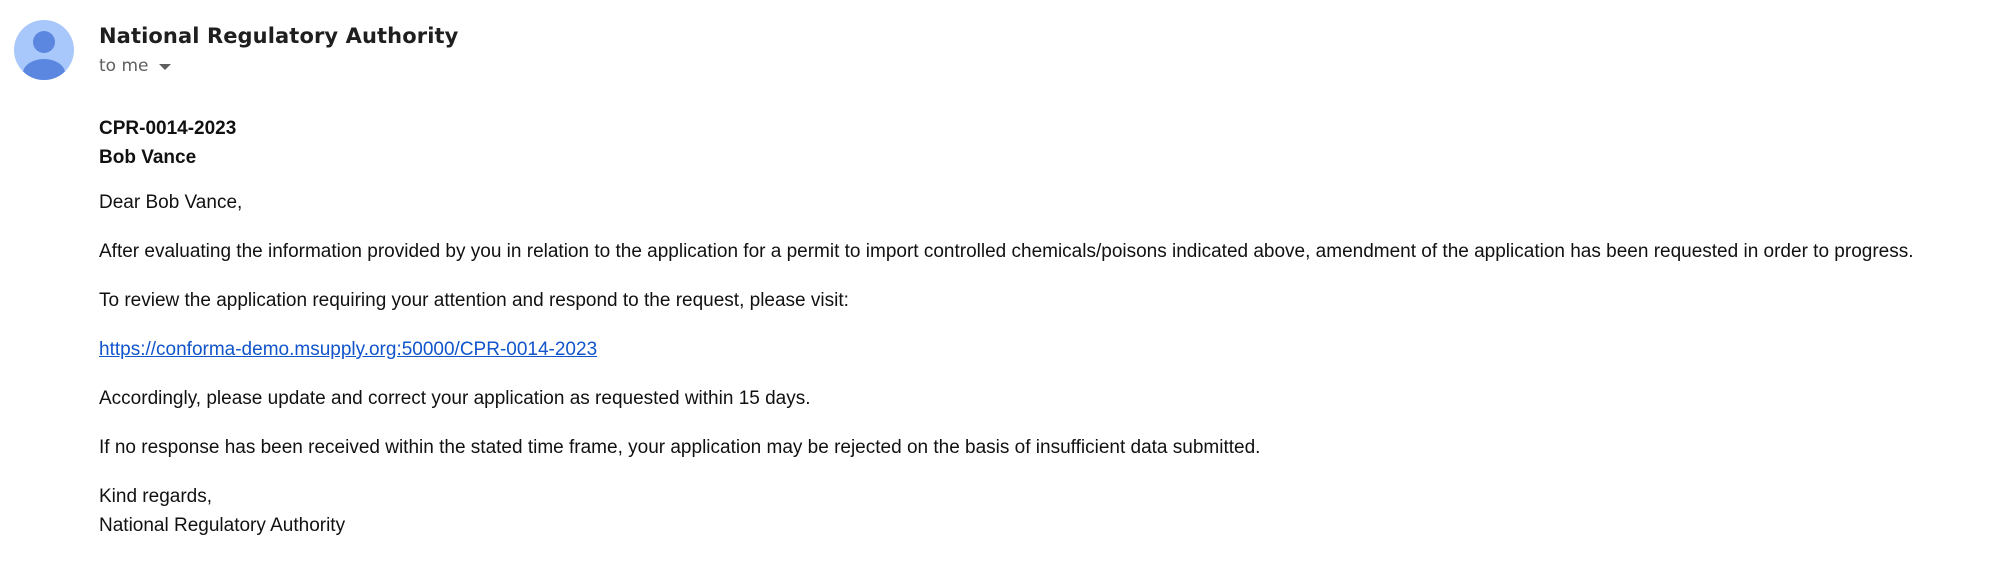  I want to click on email-header: National Regulatory Authority to me, so click(236, 50).